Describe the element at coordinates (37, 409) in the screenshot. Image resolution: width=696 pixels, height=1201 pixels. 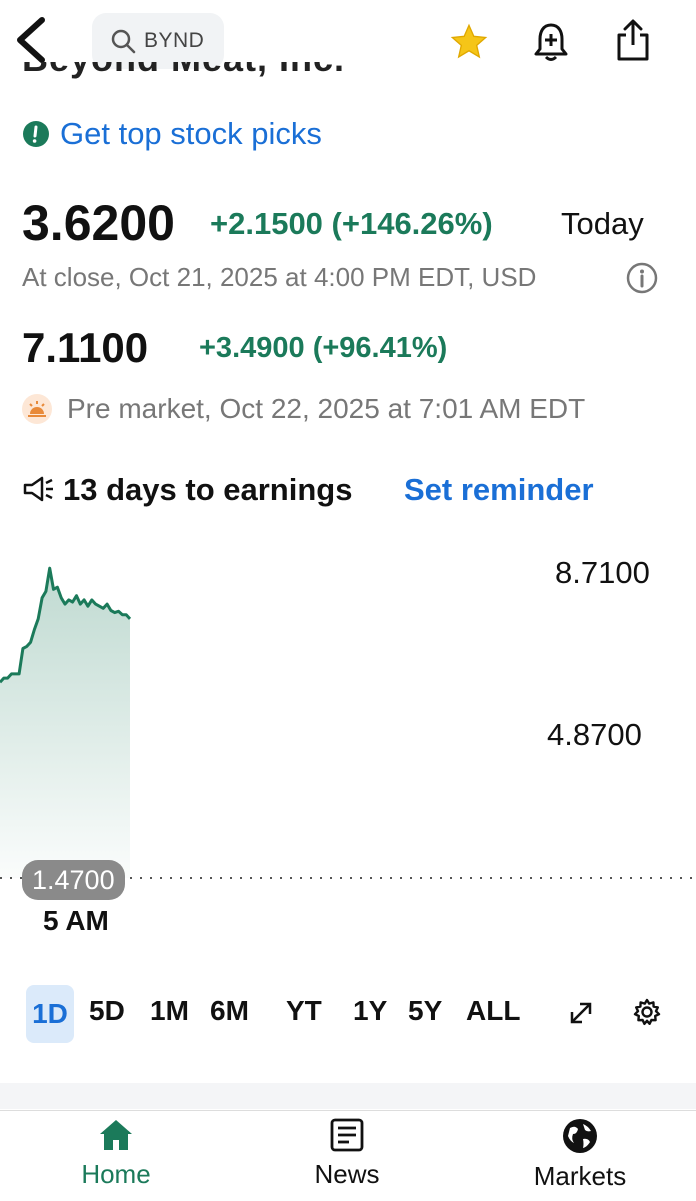
I see `sunrise-icon` at that location.